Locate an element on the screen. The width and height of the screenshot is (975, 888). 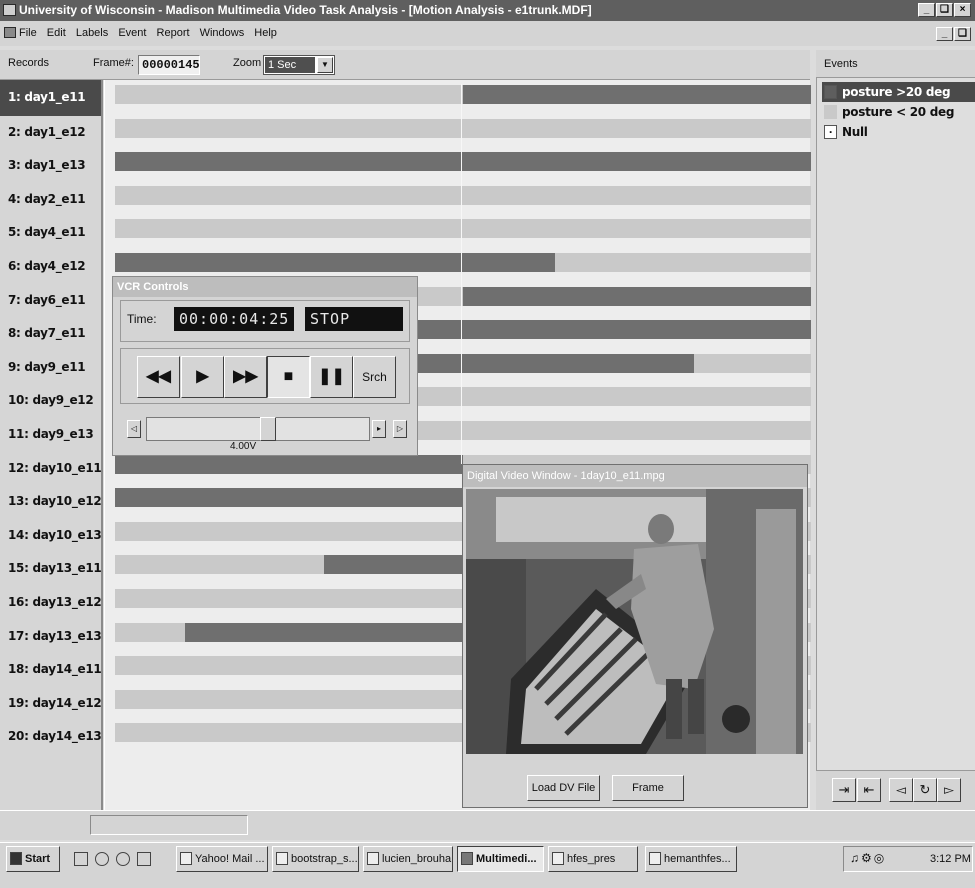
load-dv-file-button: Load DV File is located at coordinates (563, 788).